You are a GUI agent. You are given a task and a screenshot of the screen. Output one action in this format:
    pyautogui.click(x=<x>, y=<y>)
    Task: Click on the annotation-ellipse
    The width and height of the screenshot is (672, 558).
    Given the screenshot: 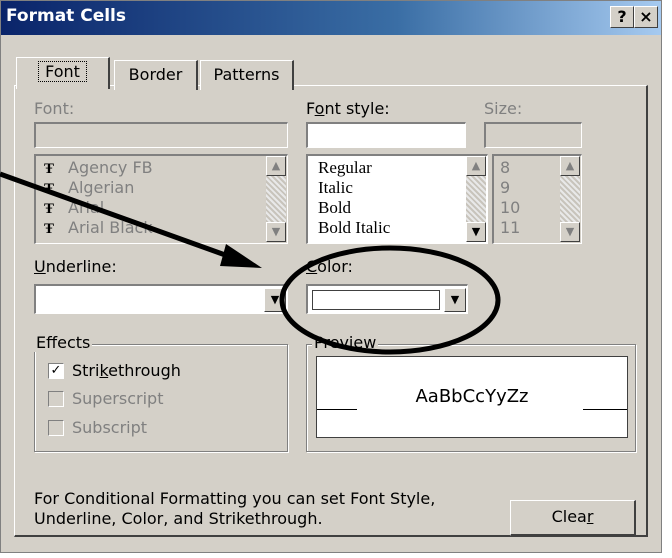 What is the action you would take?
    pyautogui.click(x=390, y=300)
    